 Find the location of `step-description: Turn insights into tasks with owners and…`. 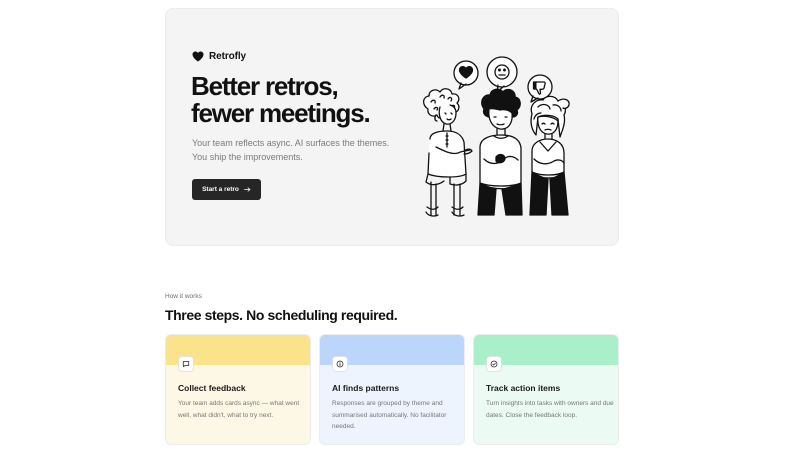

step-description: Turn insights into tasks with owners and… is located at coordinates (550, 409).